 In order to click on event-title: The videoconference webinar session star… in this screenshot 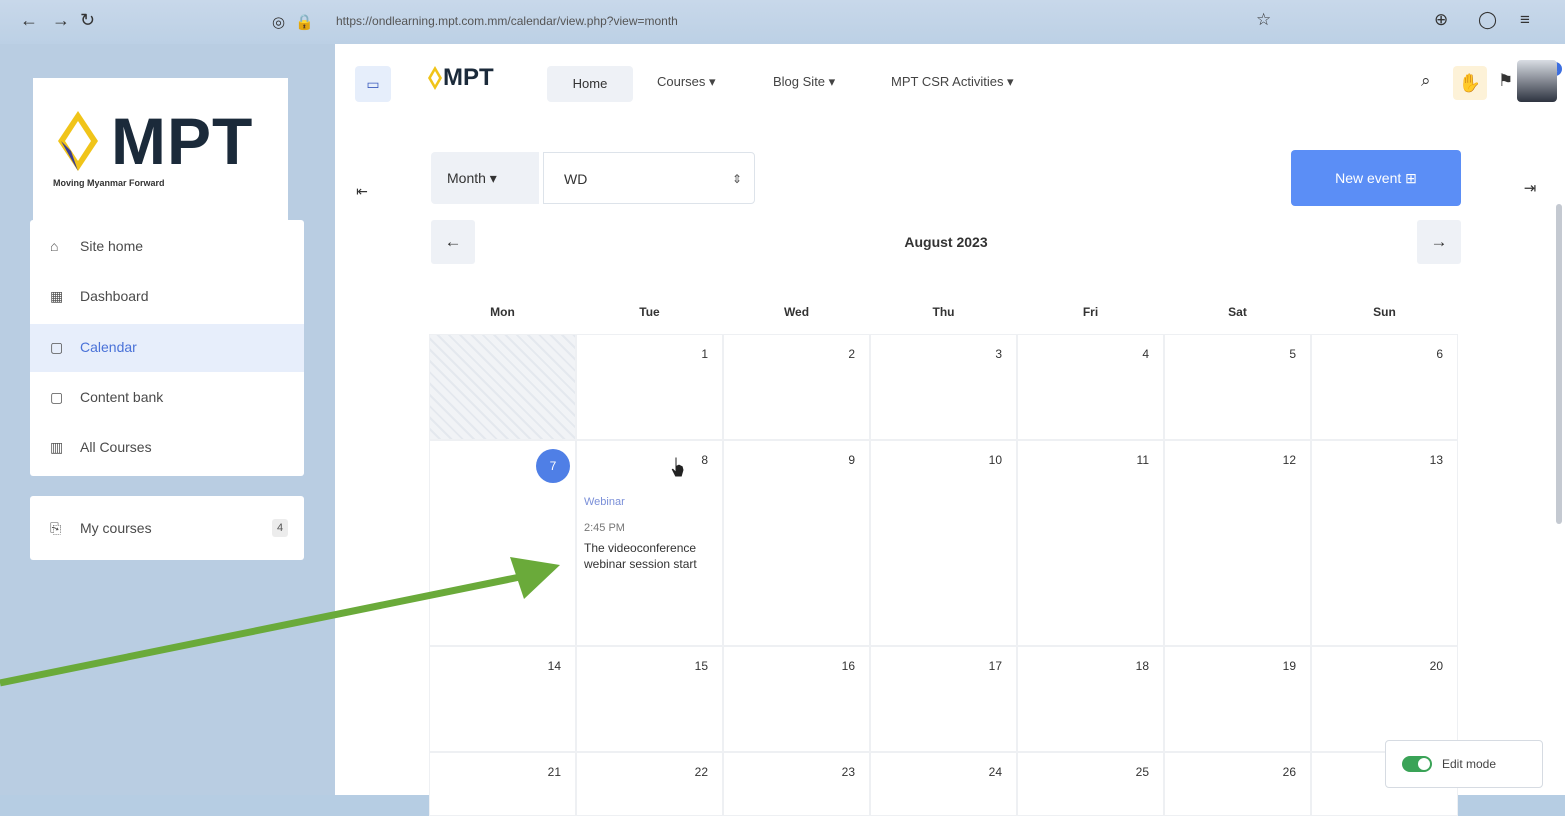, I will do `click(649, 556)`.